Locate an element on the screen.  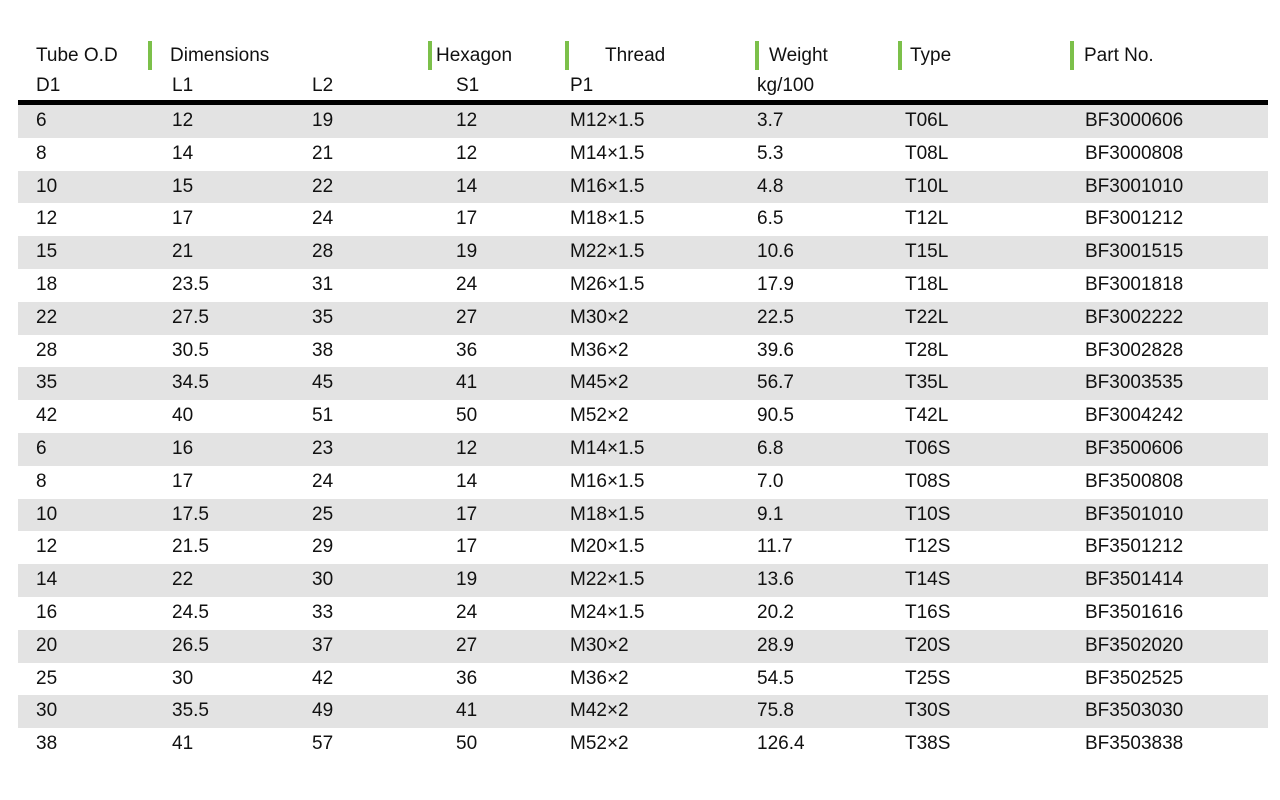
cell-l1: 17 is located at coordinates (183, 219).